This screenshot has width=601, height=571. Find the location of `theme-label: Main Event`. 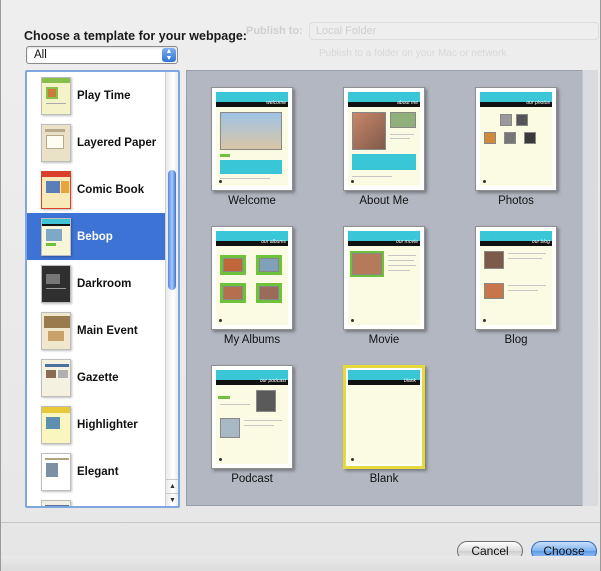

theme-label: Main Event is located at coordinates (107, 330).